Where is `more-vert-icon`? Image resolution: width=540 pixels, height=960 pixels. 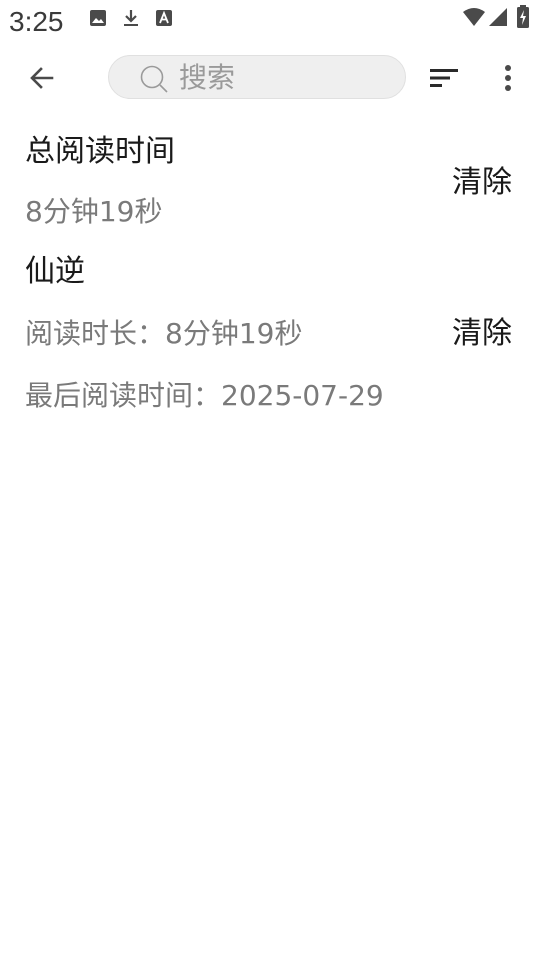
more-vert-icon is located at coordinates (508, 78).